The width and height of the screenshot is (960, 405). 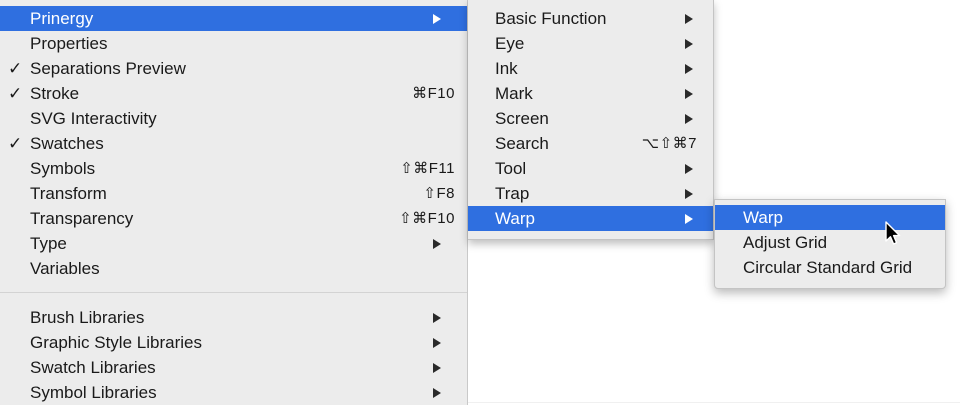 What do you see at coordinates (522, 143) in the screenshot?
I see `menu-item-label: Search` at bounding box center [522, 143].